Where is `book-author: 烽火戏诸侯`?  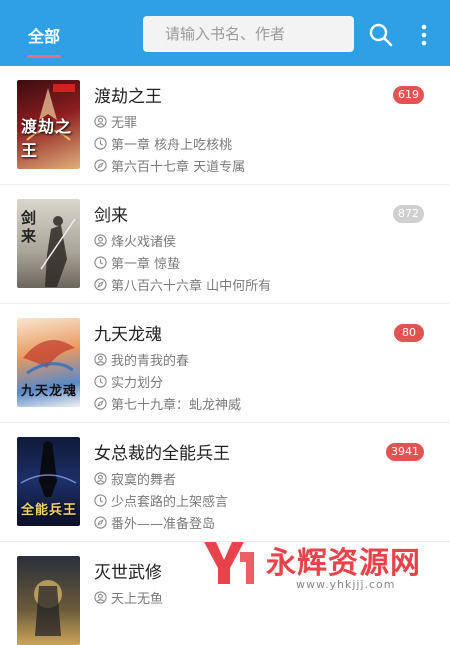 book-author: 烽火戏诸侯 is located at coordinates (144, 242).